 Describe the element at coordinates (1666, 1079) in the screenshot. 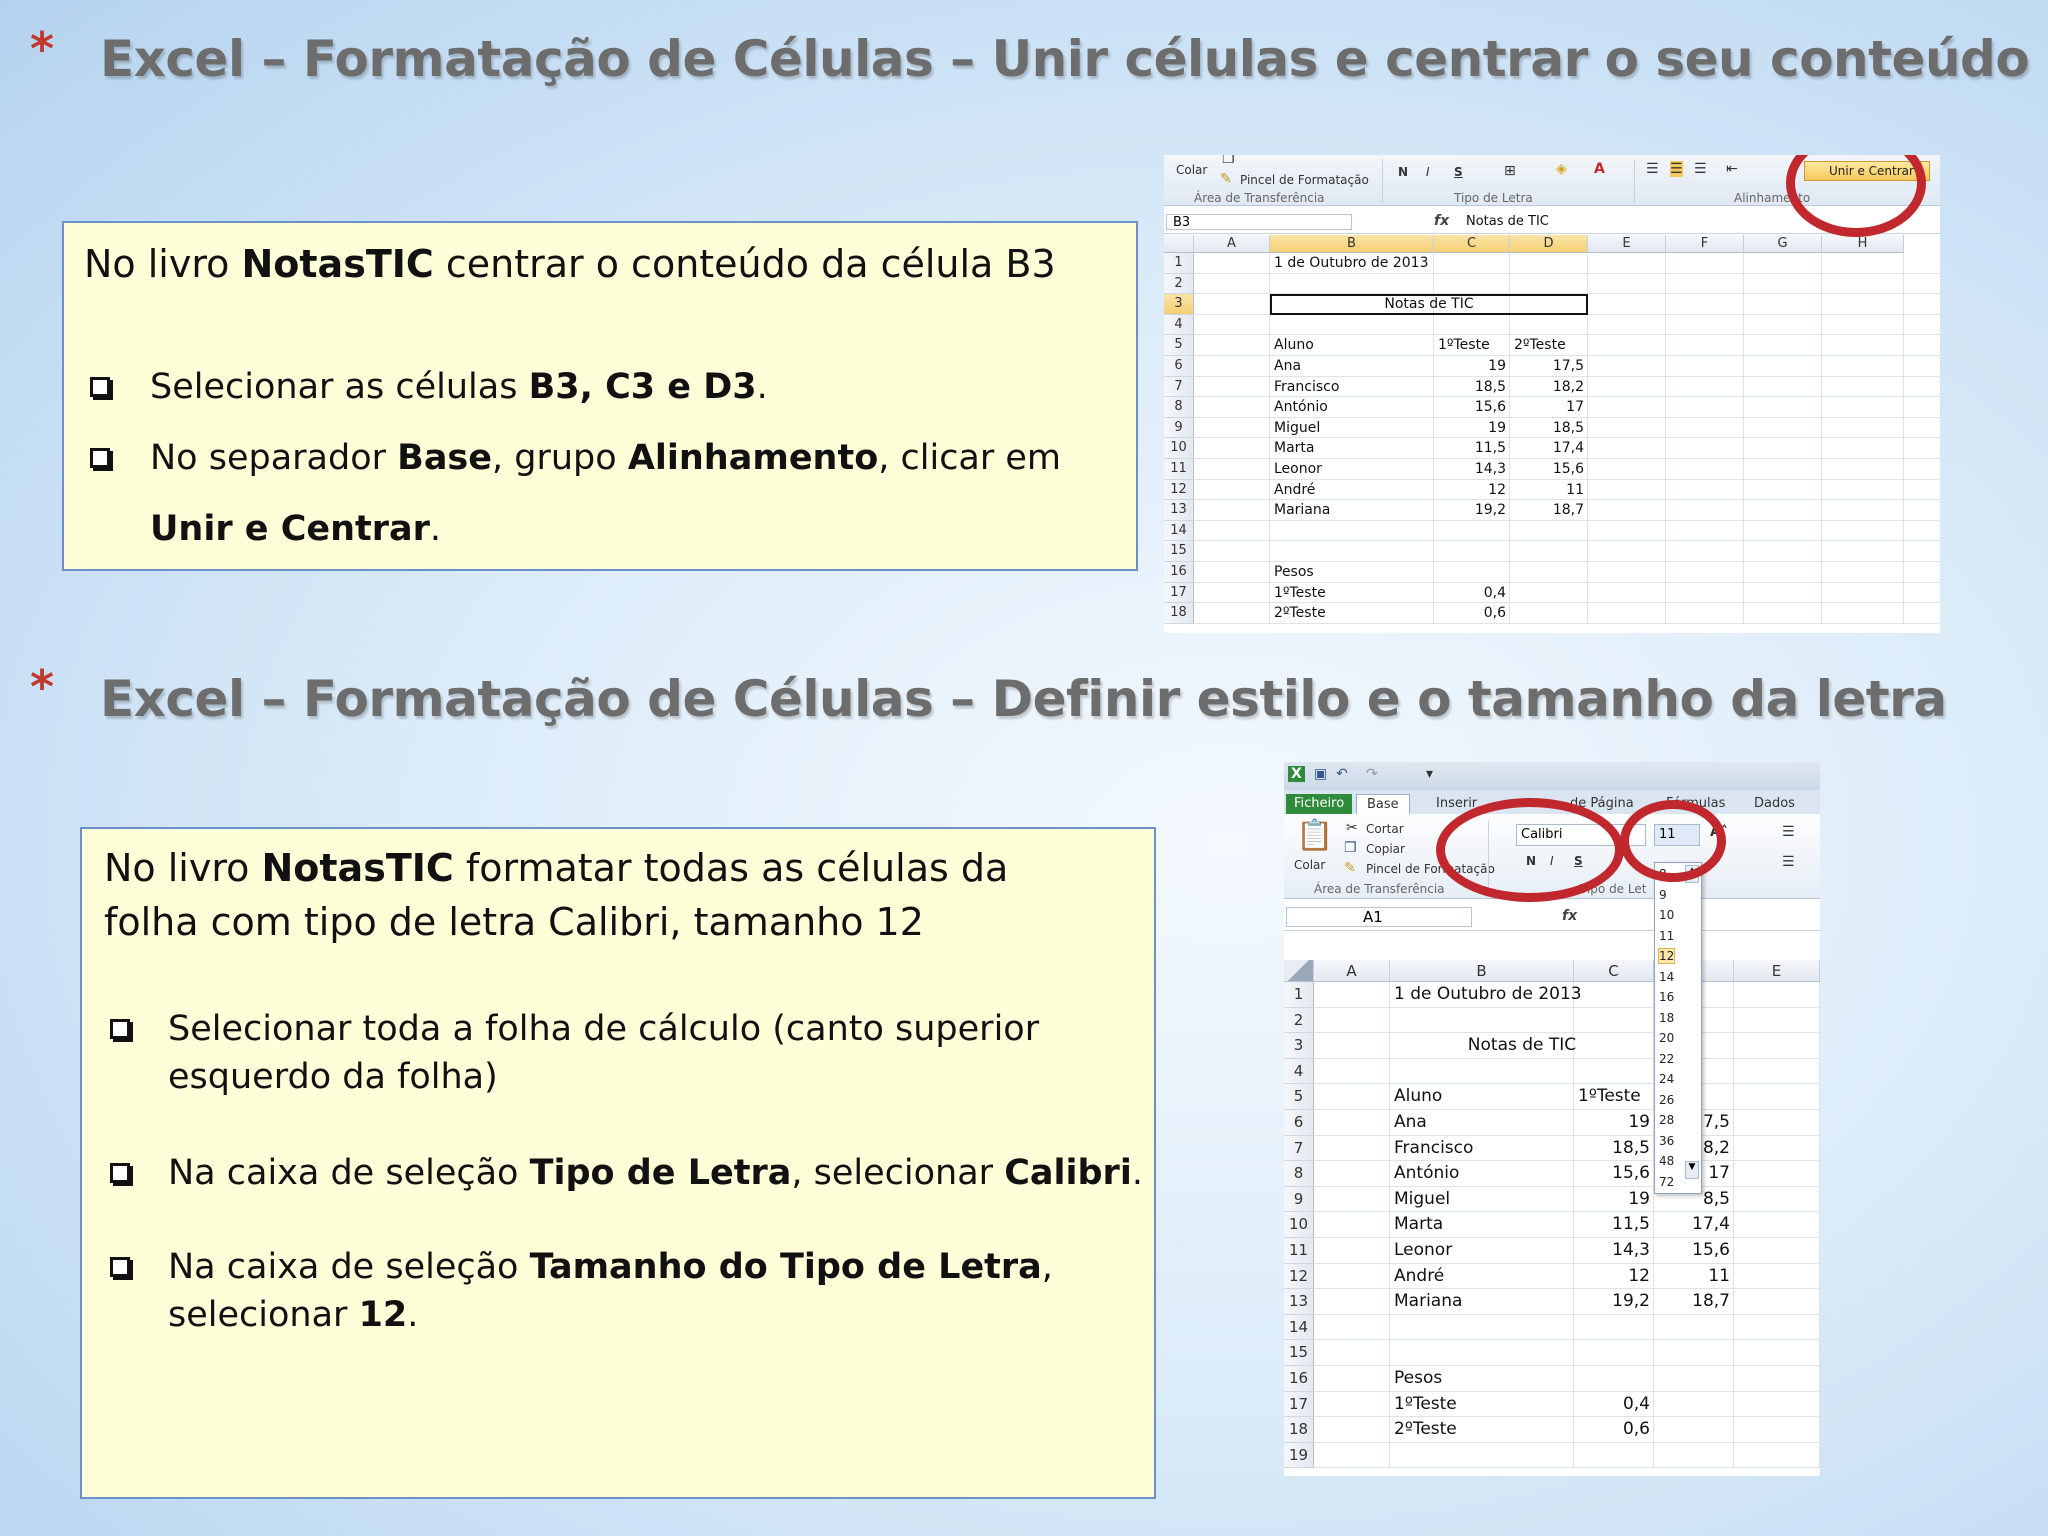

I see `font-size-option-24: 24` at that location.